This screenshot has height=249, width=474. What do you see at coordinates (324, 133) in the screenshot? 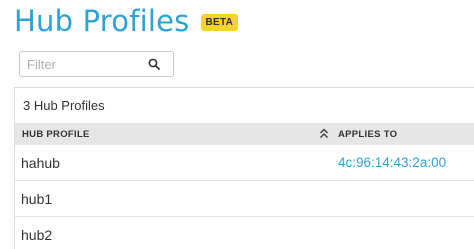
I see `sort-ascending-icon` at bounding box center [324, 133].